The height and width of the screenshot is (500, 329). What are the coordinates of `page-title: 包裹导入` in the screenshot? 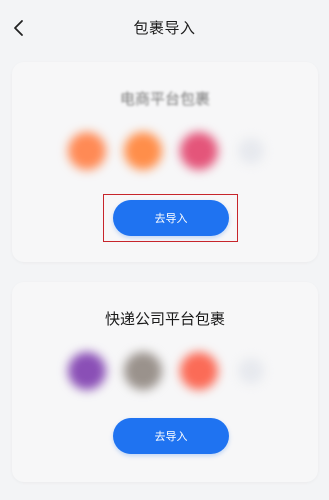 It's located at (164, 28).